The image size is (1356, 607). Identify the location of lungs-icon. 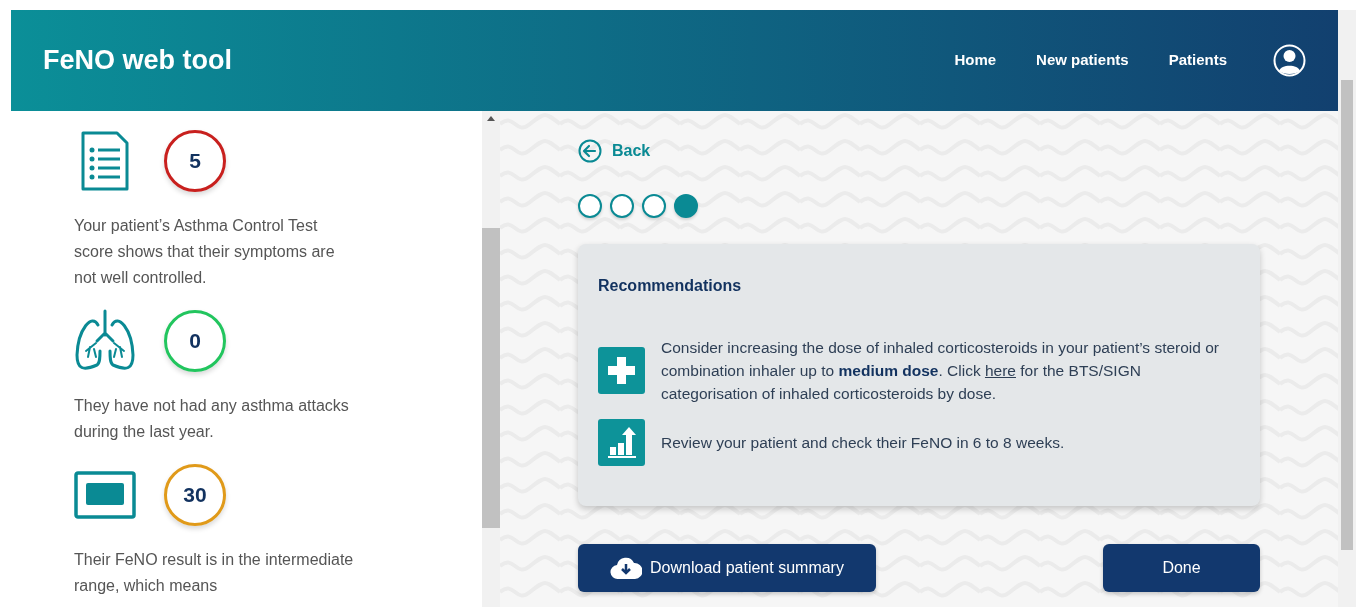
(105, 341).